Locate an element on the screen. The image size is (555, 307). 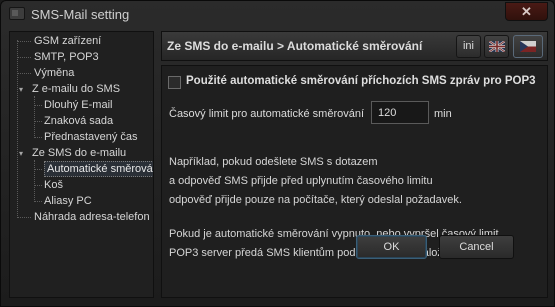
czech-language-button is located at coordinates (528, 46).